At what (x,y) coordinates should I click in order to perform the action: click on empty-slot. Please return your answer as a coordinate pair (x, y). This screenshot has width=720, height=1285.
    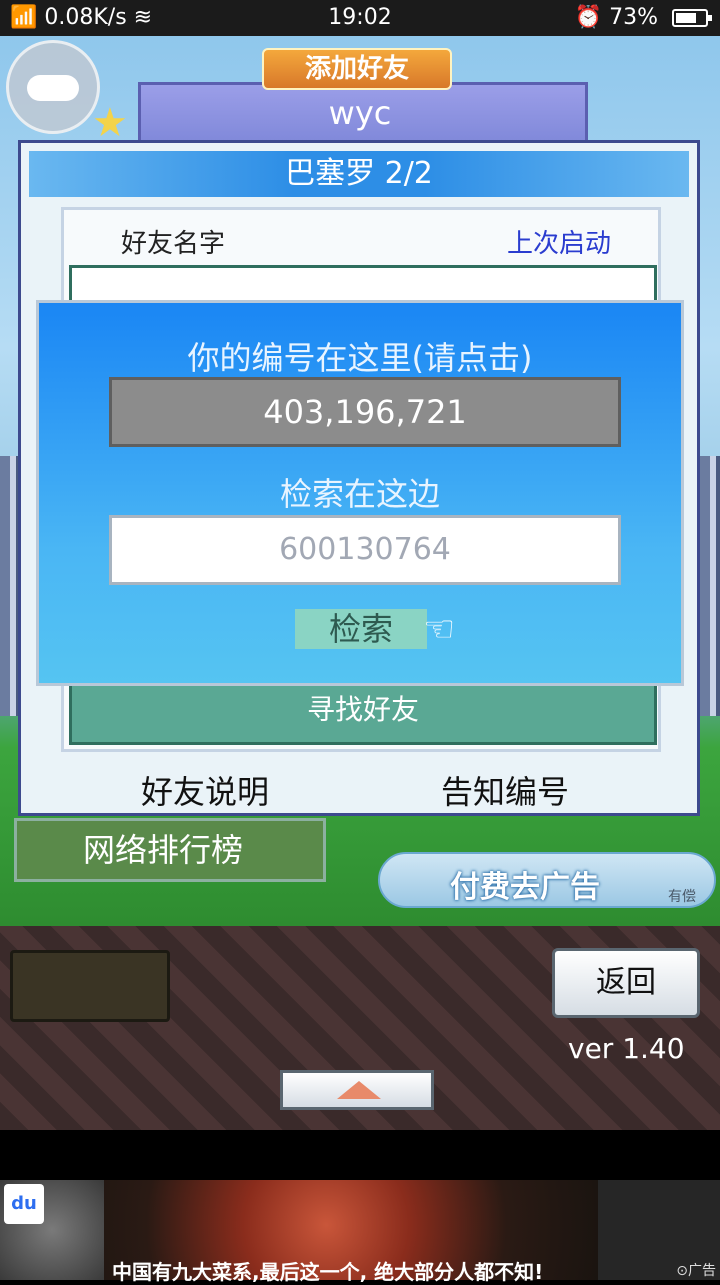
    Looking at the image, I should click on (90, 986).